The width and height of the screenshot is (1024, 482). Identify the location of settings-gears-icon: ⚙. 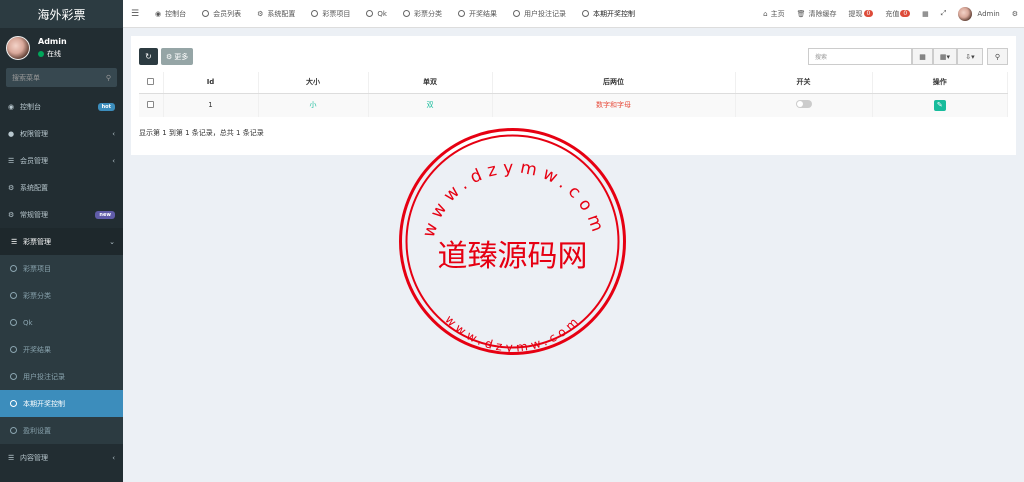
(1015, 14).